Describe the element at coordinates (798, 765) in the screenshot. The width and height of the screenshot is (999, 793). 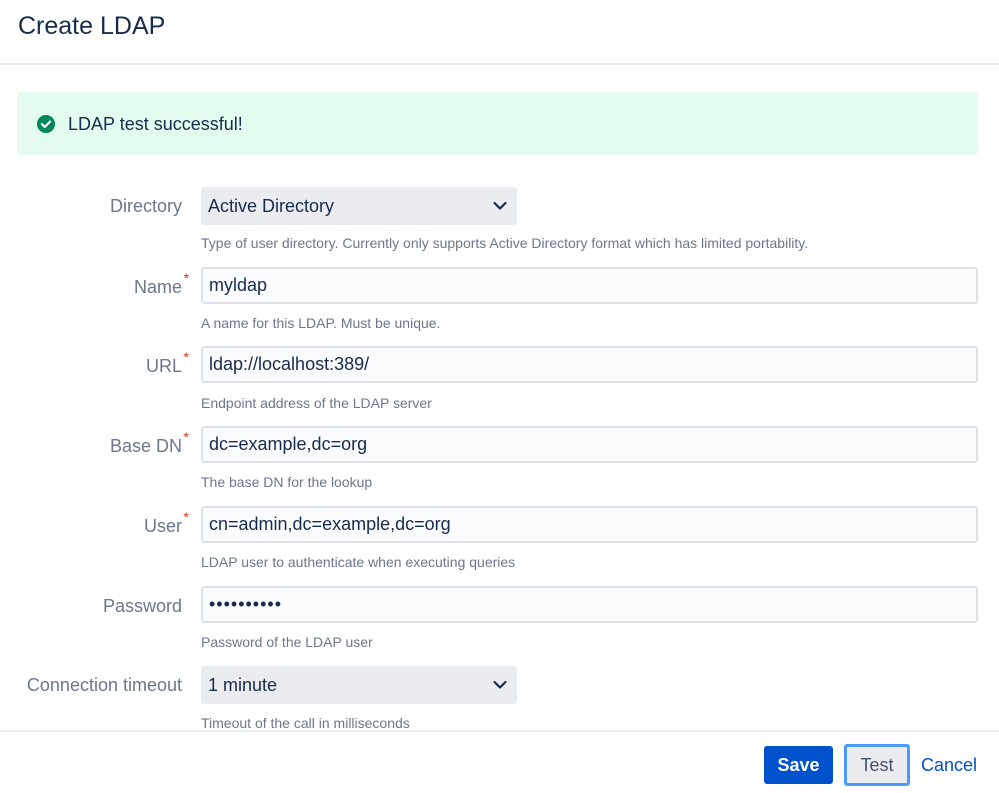
I see `save-button: Save` at that location.